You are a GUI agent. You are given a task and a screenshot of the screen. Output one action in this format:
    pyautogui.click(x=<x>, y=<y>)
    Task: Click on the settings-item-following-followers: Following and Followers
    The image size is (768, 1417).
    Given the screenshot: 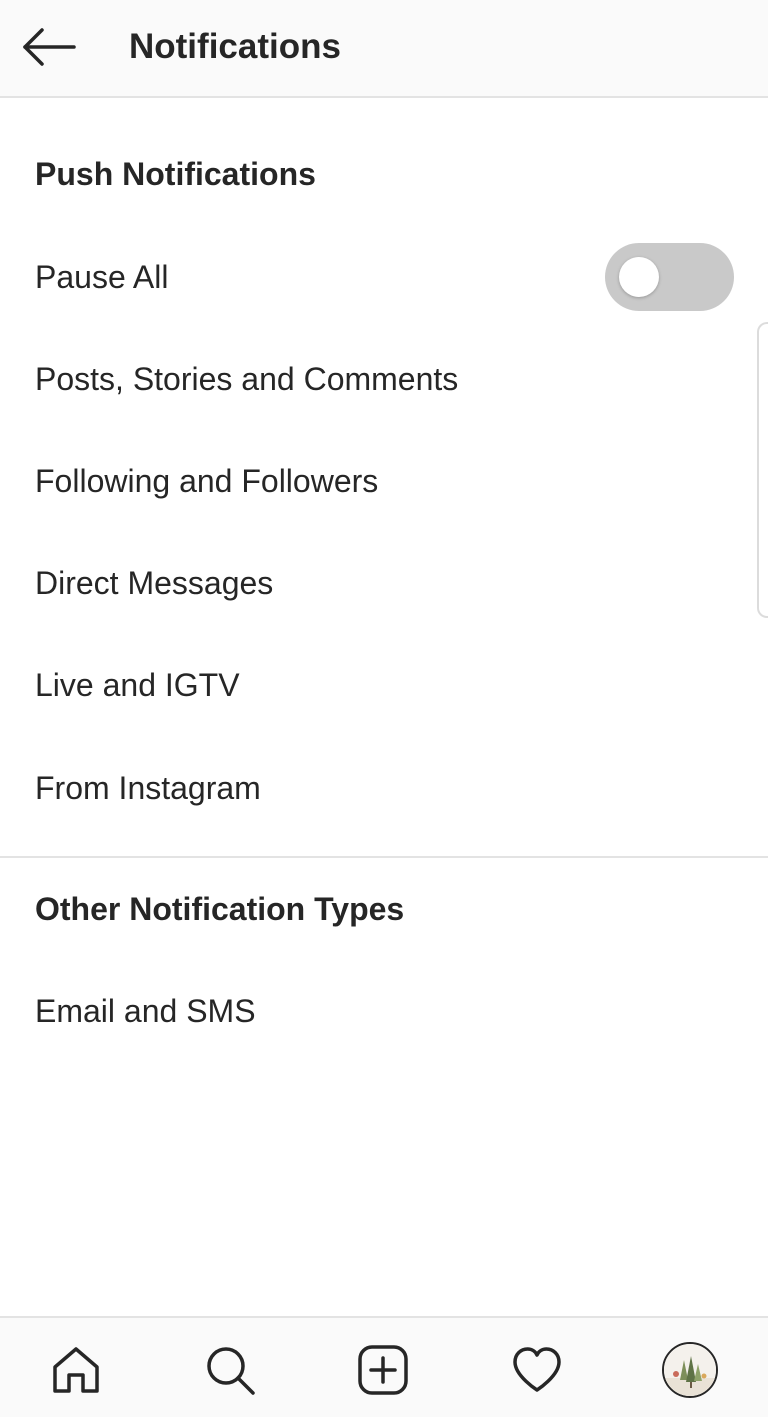 What is the action you would take?
    pyautogui.click(x=384, y=481)
    